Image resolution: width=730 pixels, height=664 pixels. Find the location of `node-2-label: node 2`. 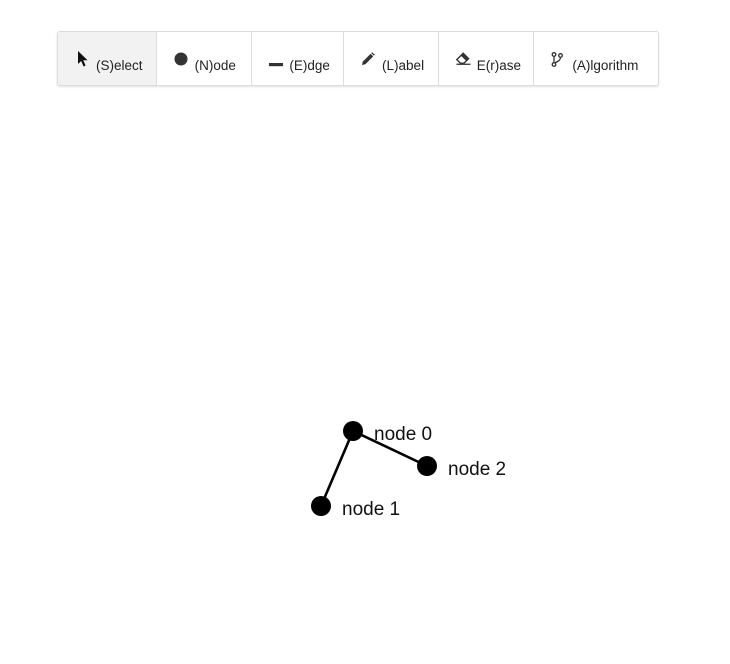

node-2-label: node 2 is located at coordinates (477, 469).